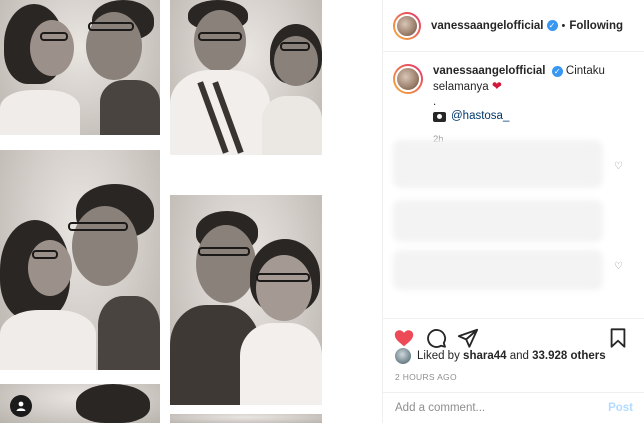  What do you see at coordinates (404, 338) in the screenshot?
I see `heart-filled-icon` at bounding box center [404, 338].